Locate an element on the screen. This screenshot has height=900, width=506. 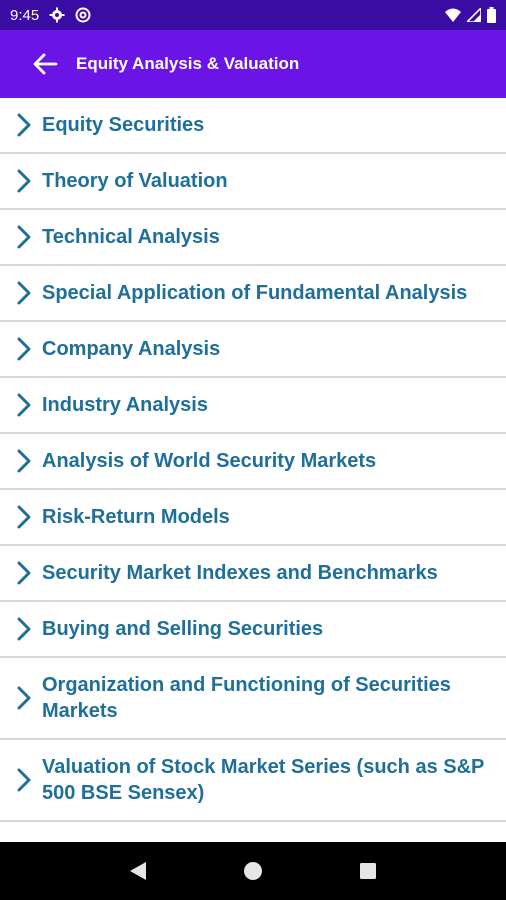
status-time: 9:45 is located at coordinates (25, 15).